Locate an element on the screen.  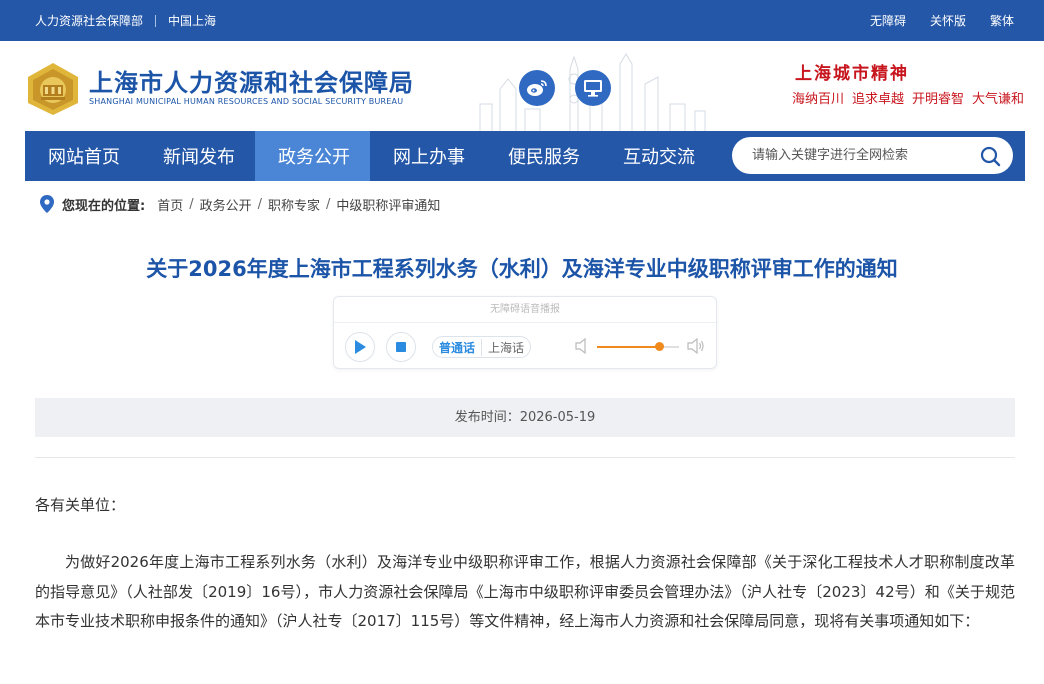
weibo-icon is located at coordinates (537, 88).